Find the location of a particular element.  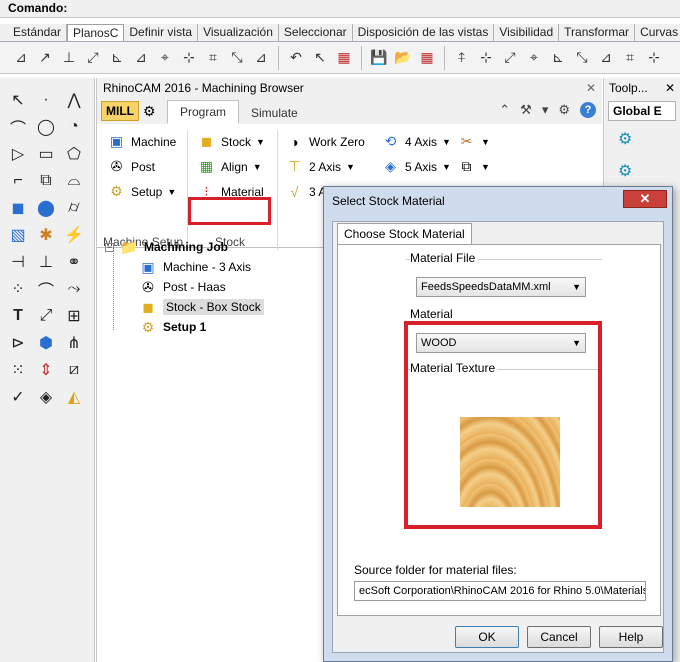

extend-icon: ⊣ is located at coordinates (18, 262).